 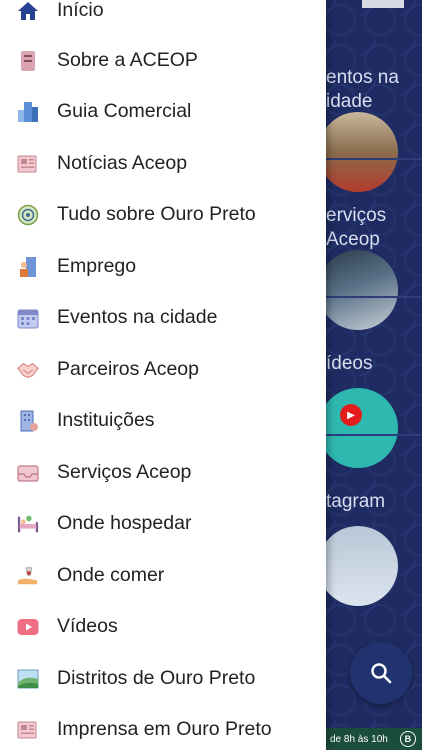 What do you see at coordinates (383, 4) in the screenshot?
I see `app-logo` at bounding box center [383, 4].